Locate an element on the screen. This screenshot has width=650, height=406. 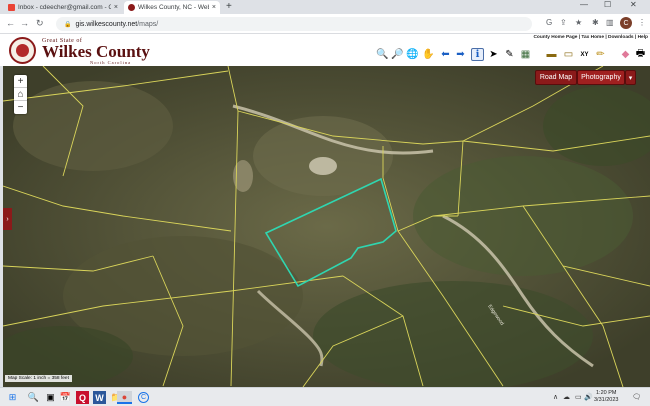
volume-icon: 🔊 is located at coordinates (588, 397).